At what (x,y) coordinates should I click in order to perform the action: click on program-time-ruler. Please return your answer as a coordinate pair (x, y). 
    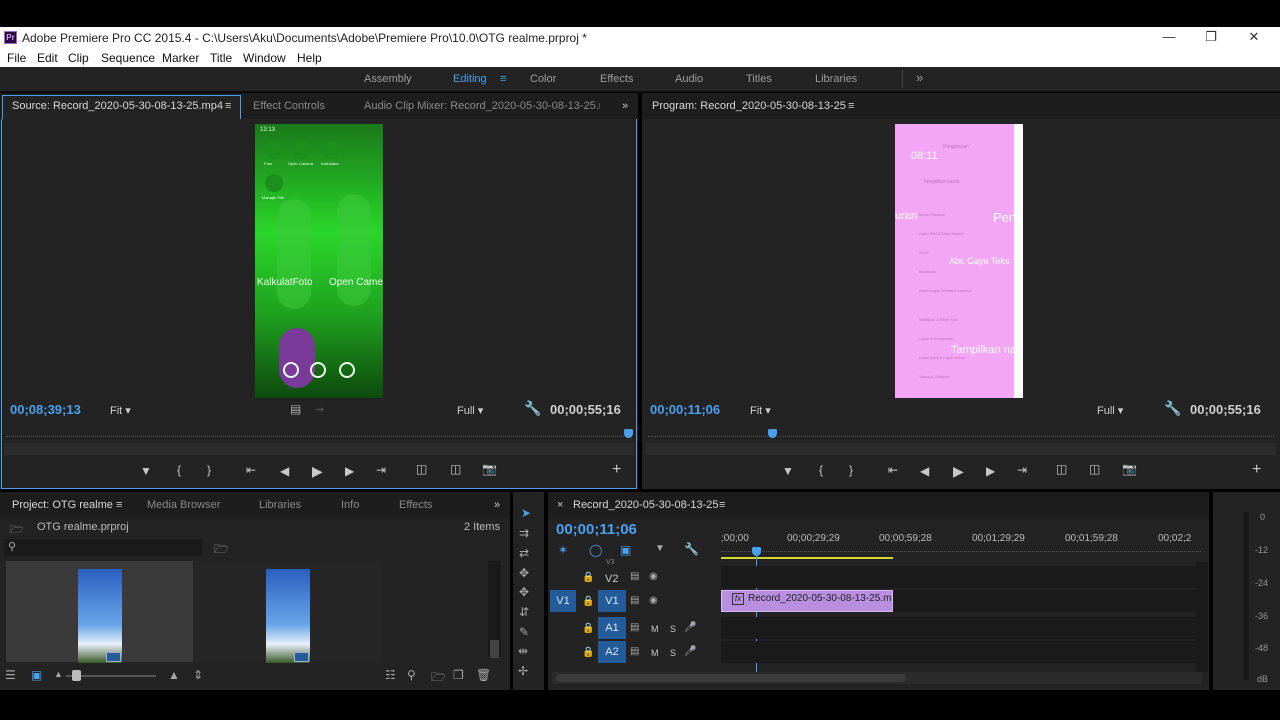
    Looking at the image, I should click on (961, 436).